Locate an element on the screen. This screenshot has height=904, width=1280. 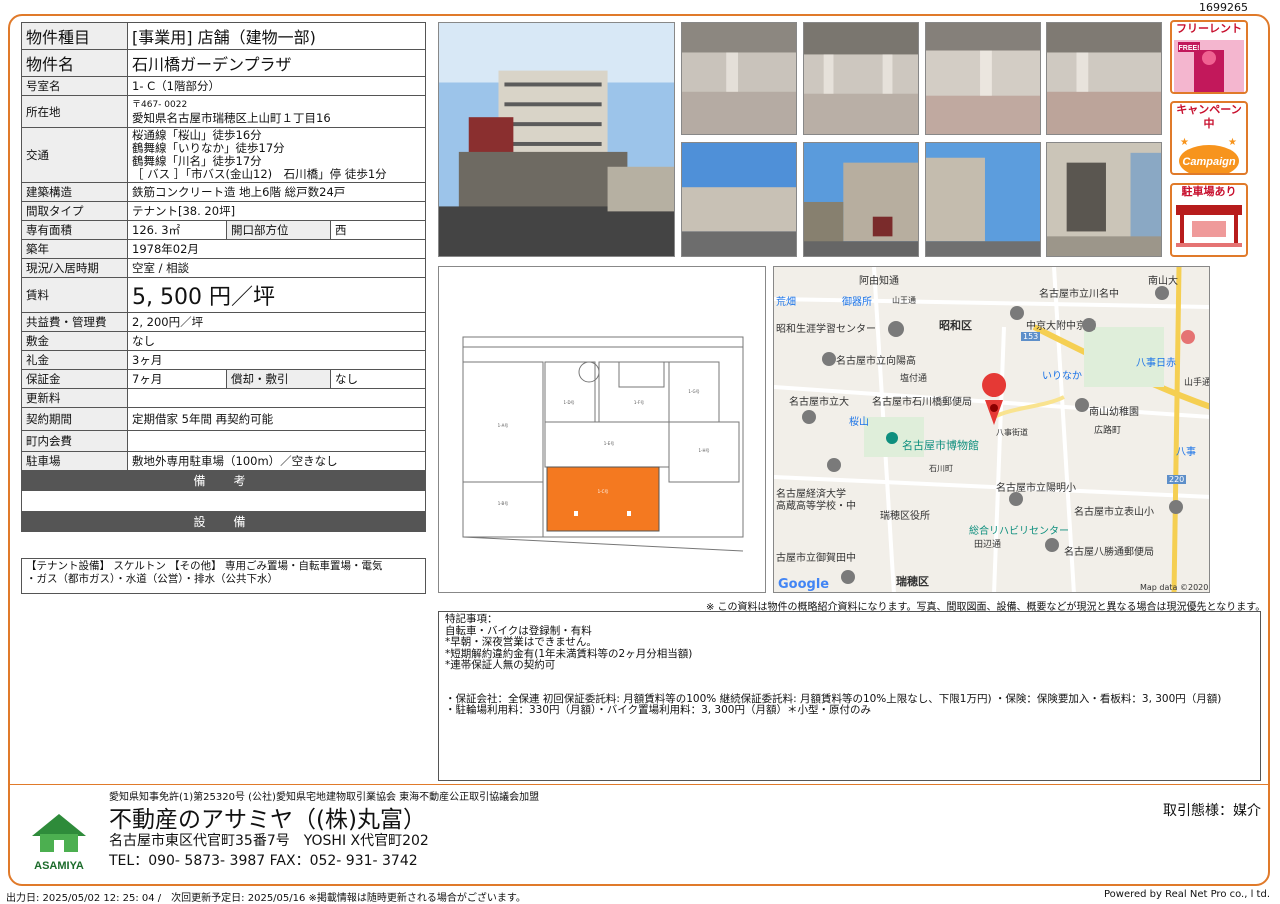
route-shield: 153 is located at coordinates (1031, 336).